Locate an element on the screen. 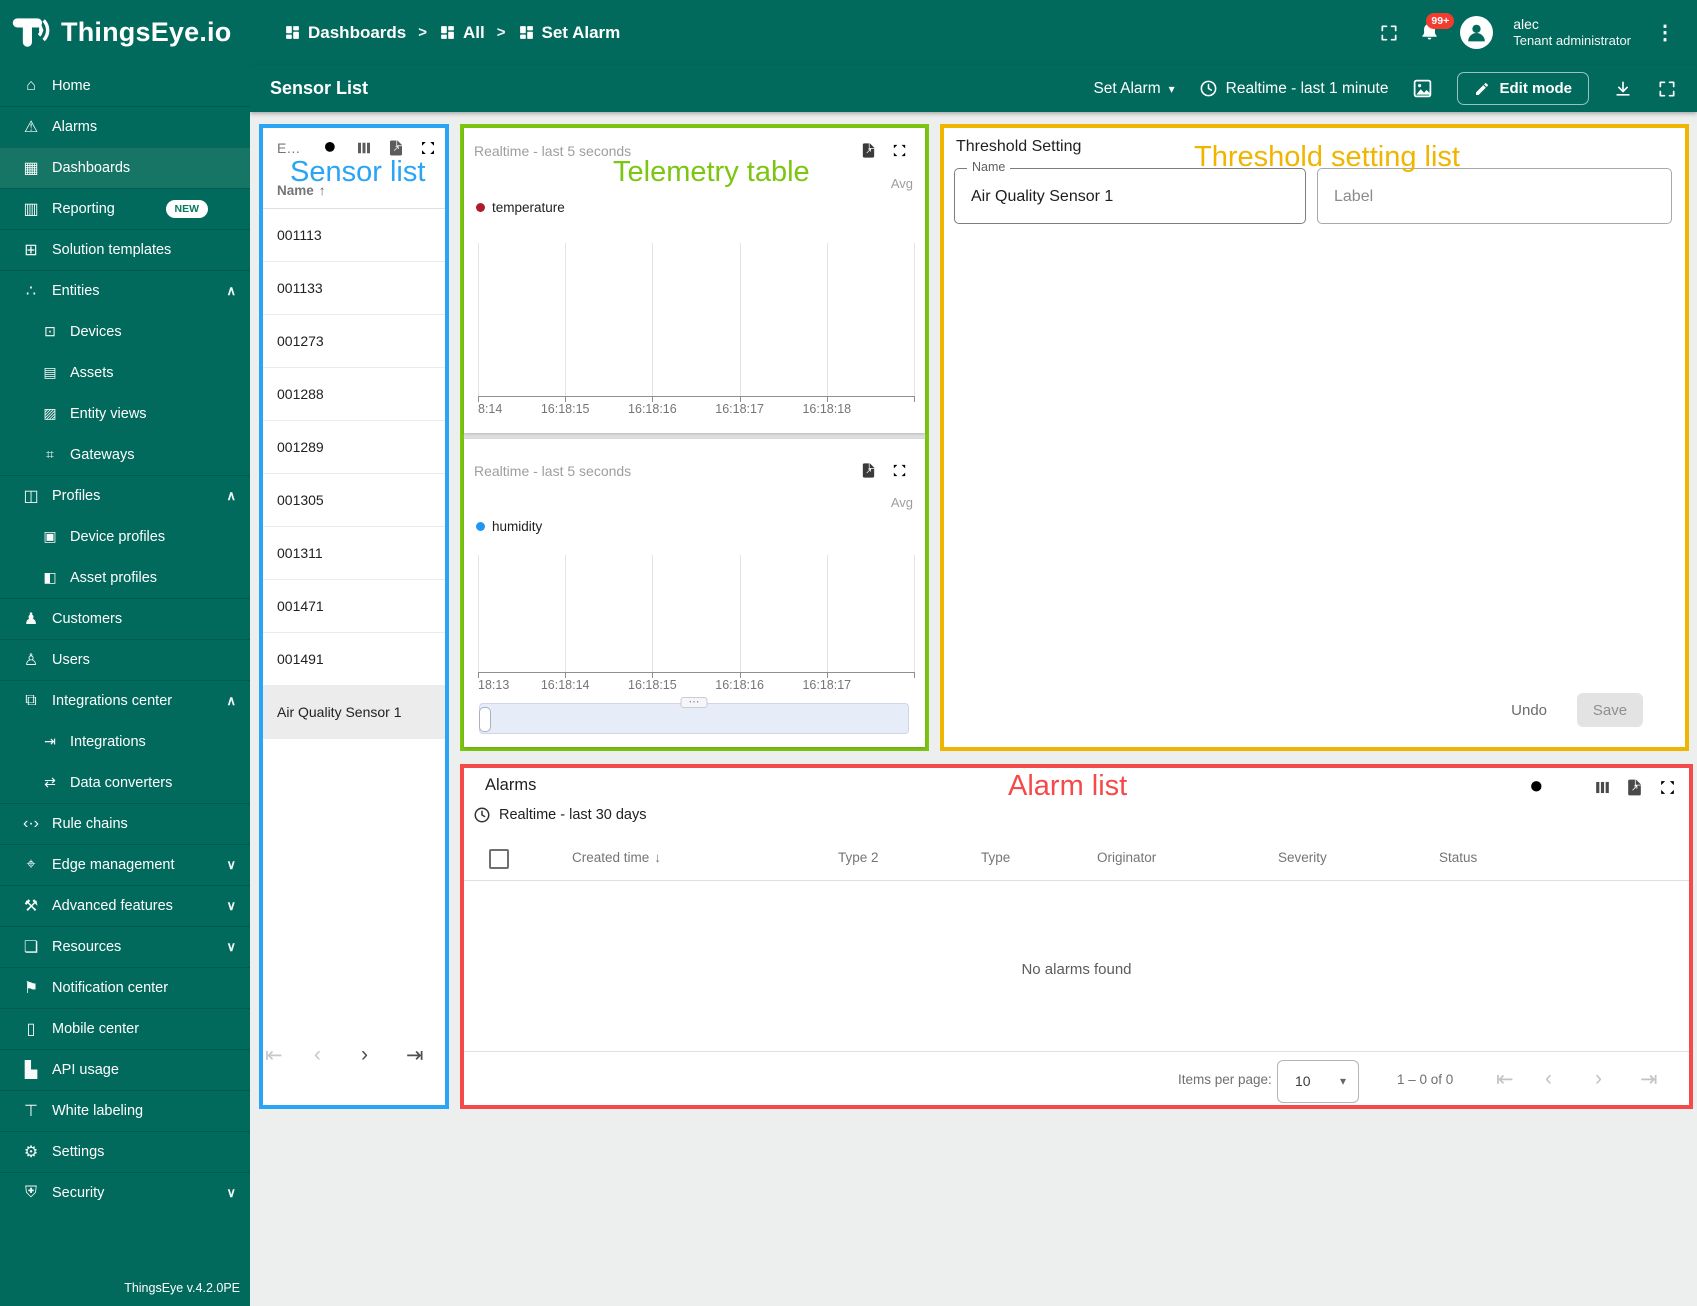  sidebar-item-entities: ∴ Entities ∧ is located at coordinates (125, 290).